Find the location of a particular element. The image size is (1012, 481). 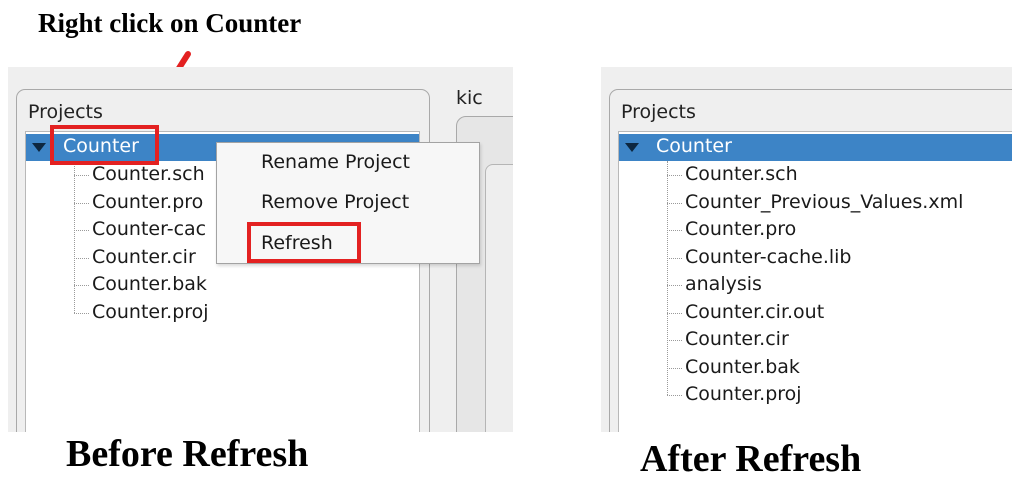

tab-widget-inner is located at coordinates (499, 298).